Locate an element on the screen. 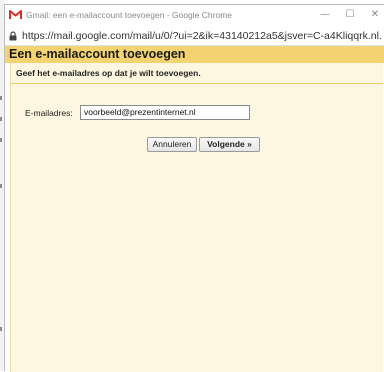 Image resolution: width=384 pixels, height=372 pixels. next-button: Volgende » is located at coordinates (229, 144).